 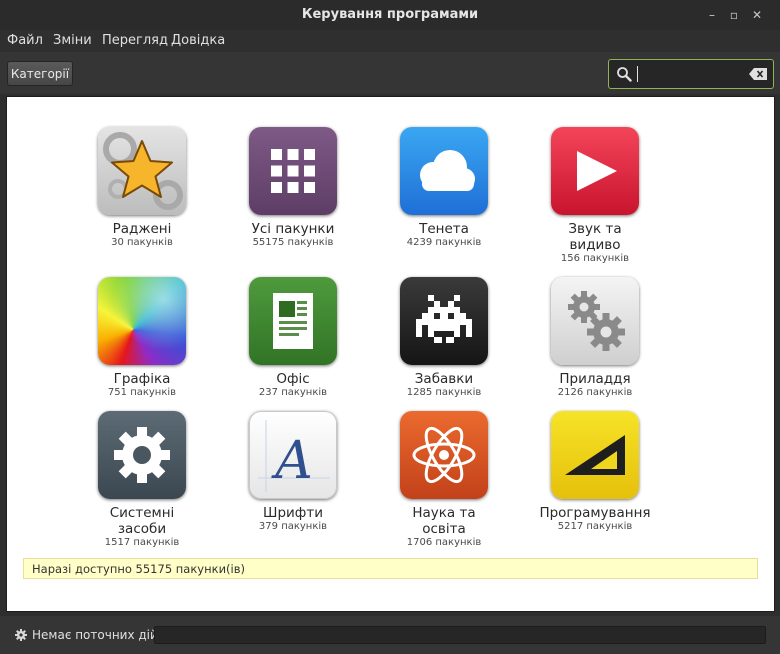 I want to click on category-tile-graphics: Графіка 751 пакунків, so click(x=142, y=338).